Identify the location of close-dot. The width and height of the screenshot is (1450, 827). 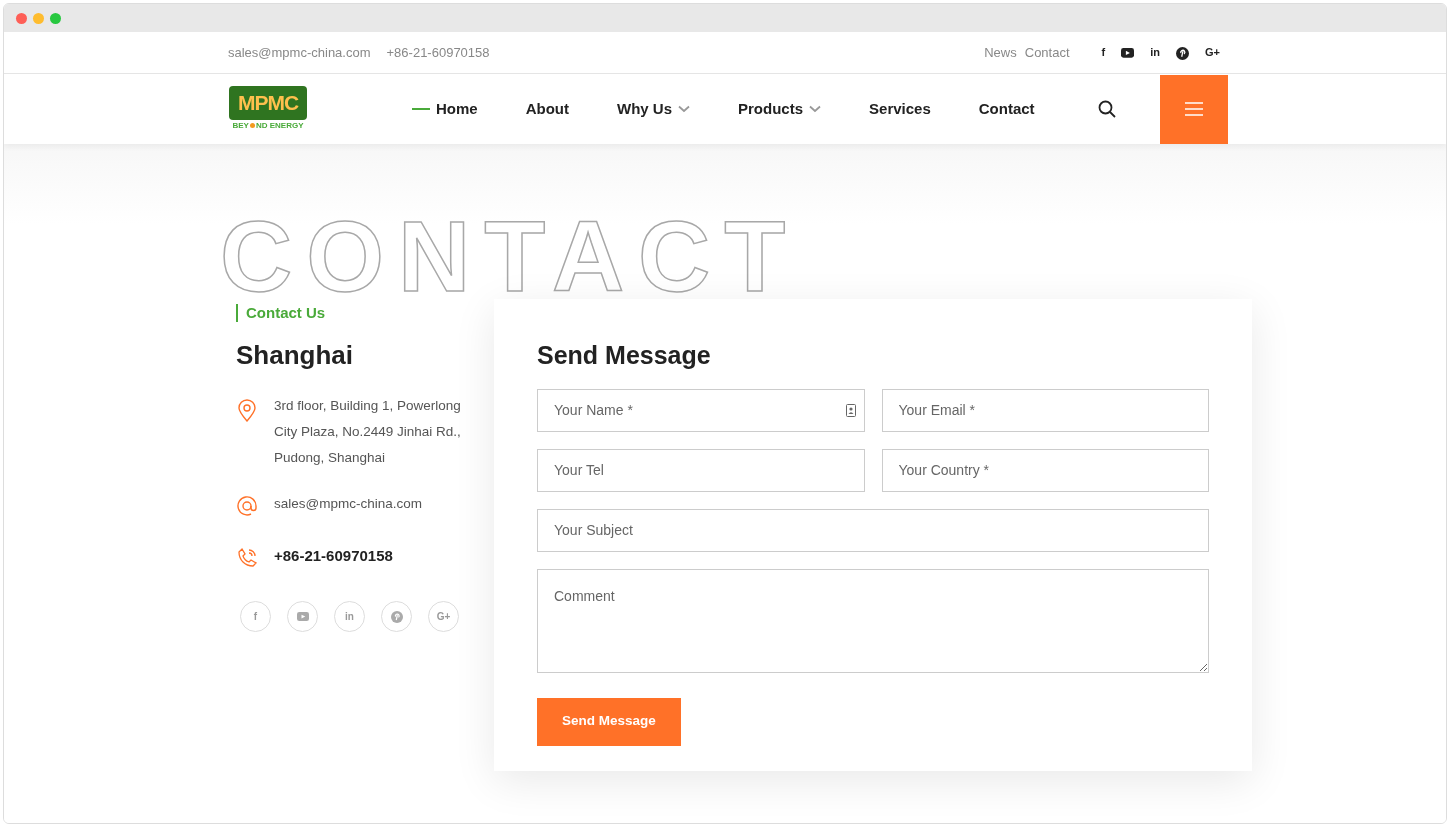
(21, 18).